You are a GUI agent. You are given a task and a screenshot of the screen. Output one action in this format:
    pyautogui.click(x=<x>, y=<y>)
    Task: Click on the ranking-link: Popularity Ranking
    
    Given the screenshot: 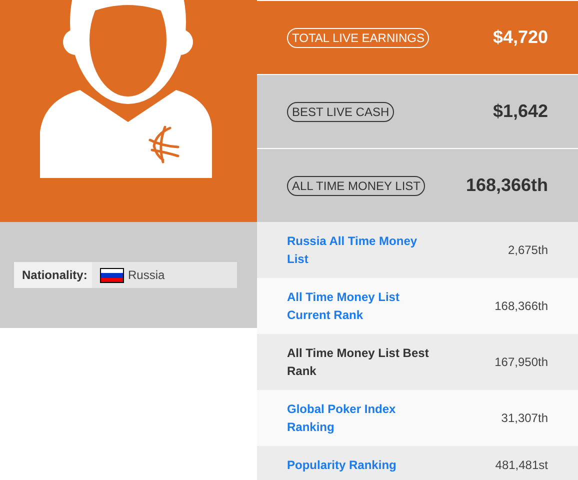 What is the action you would take?
    pyautogui.click(x=359, y=465)
    